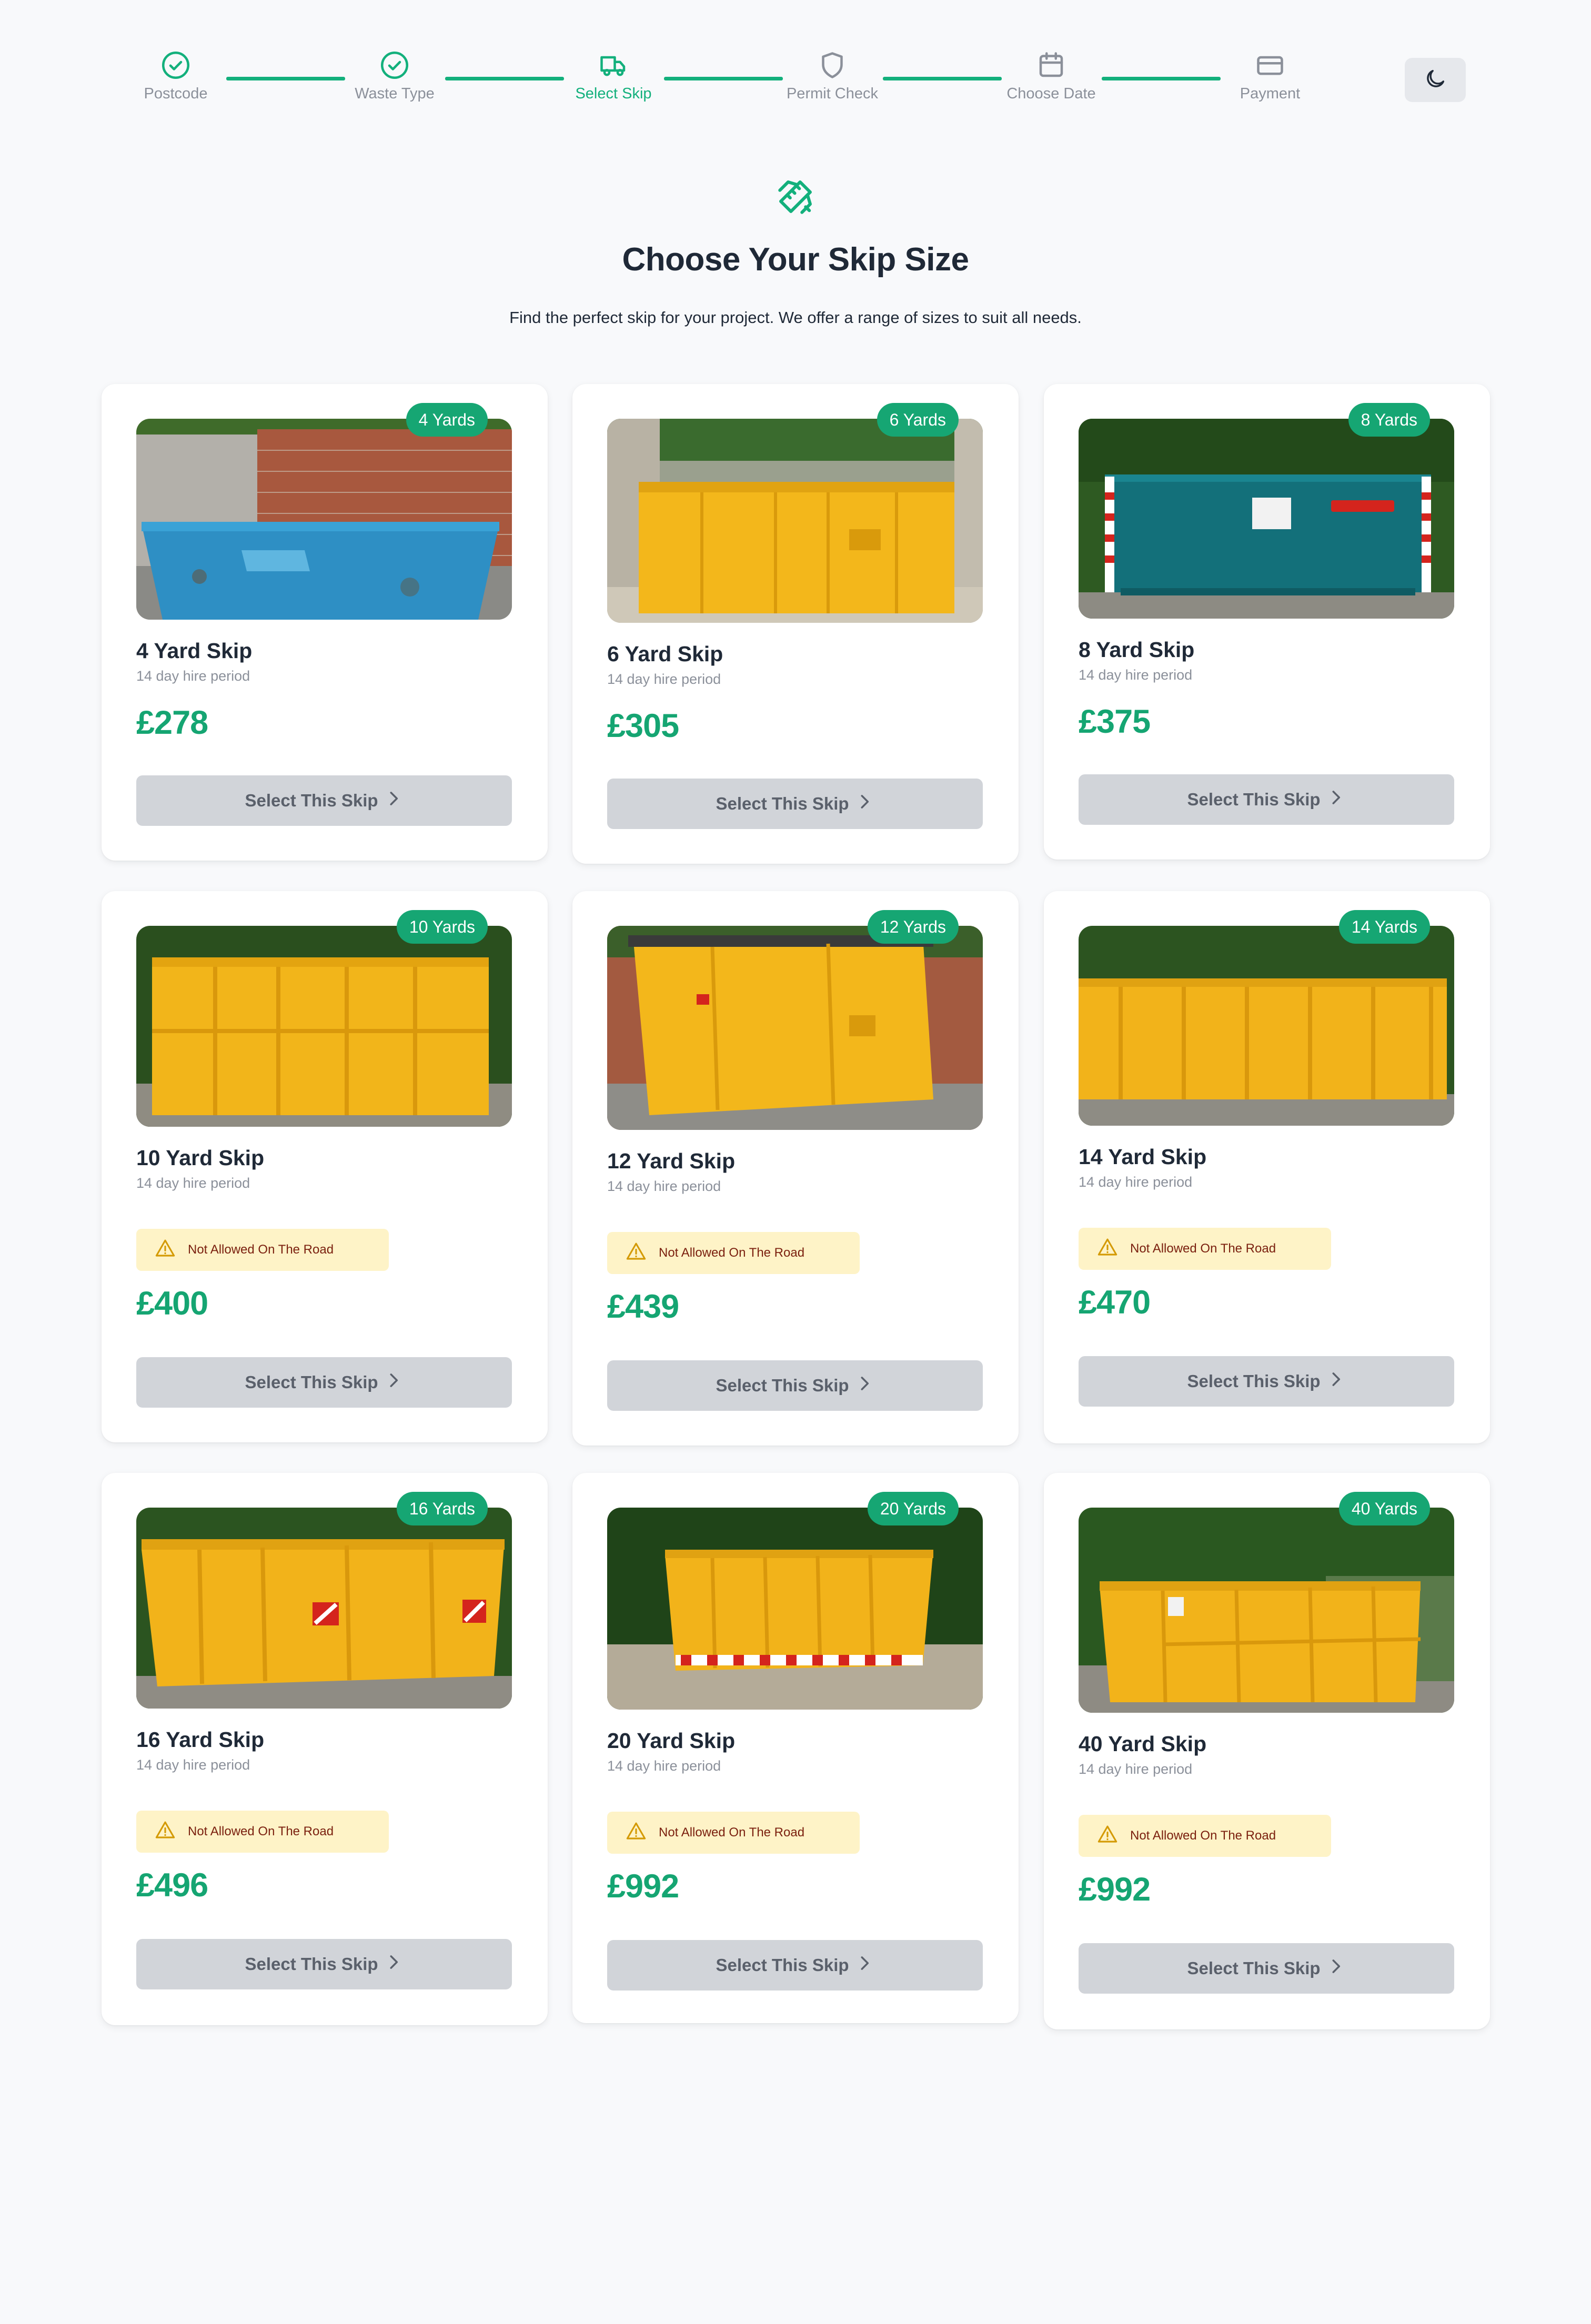 The image size is (1591, 2324). Describe the element at coordinates (1270, 94) in the screenshot. I see `step-label: Payment` at that location.